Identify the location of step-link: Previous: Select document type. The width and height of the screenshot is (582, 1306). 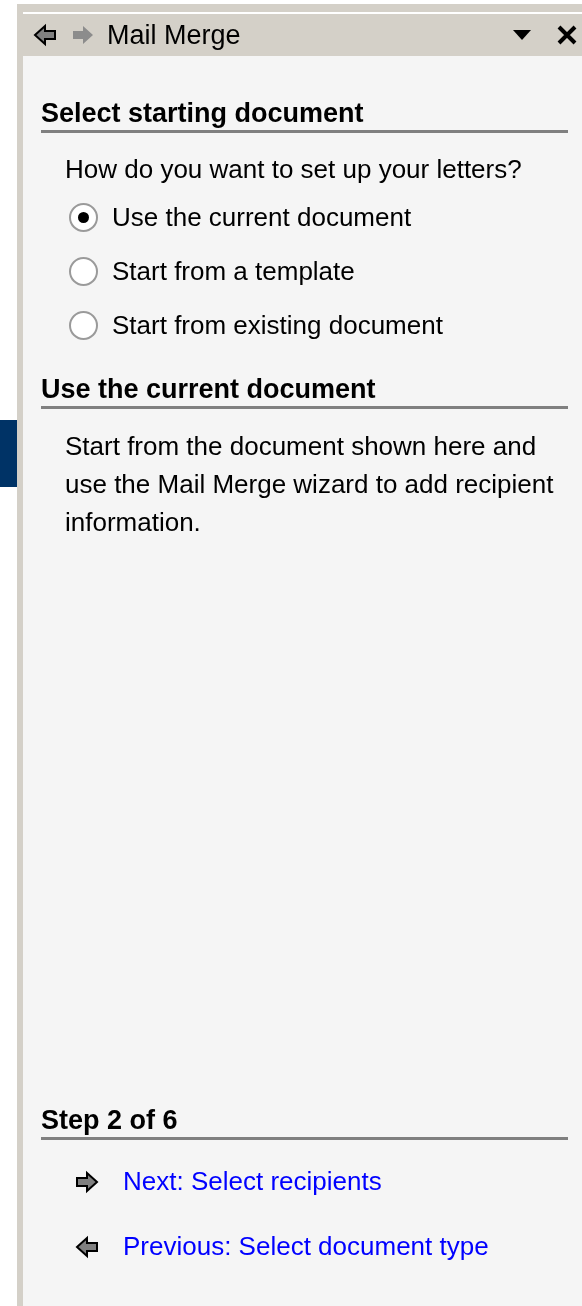
(306, 1246).